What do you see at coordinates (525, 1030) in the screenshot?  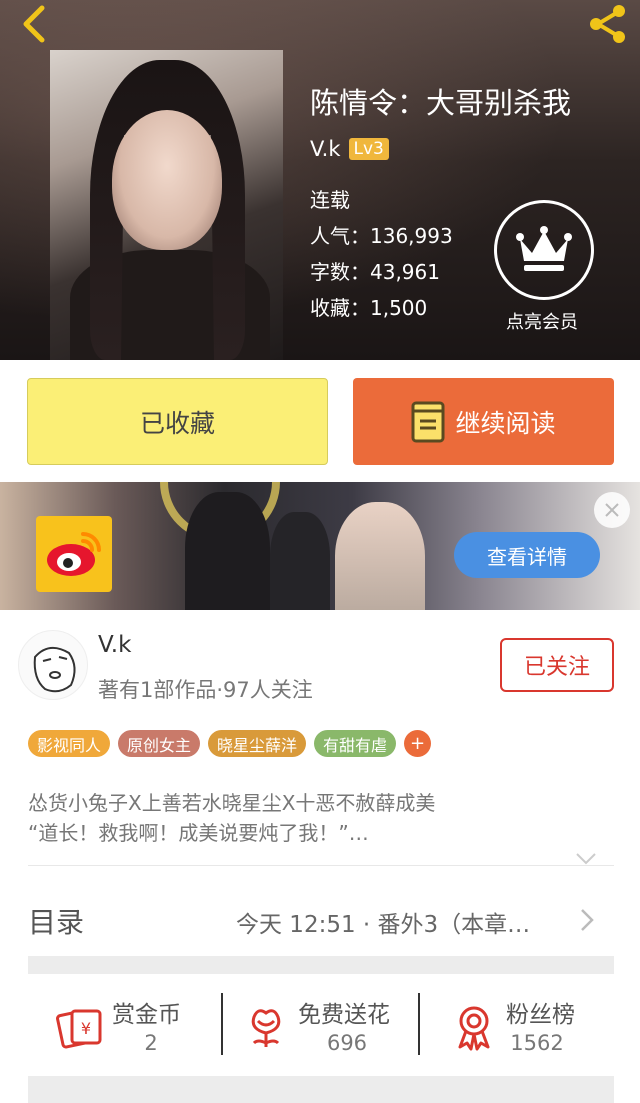 I see `reward-fan-ranking: 粉丝榜 1562` at bounding box center [525, 1030].